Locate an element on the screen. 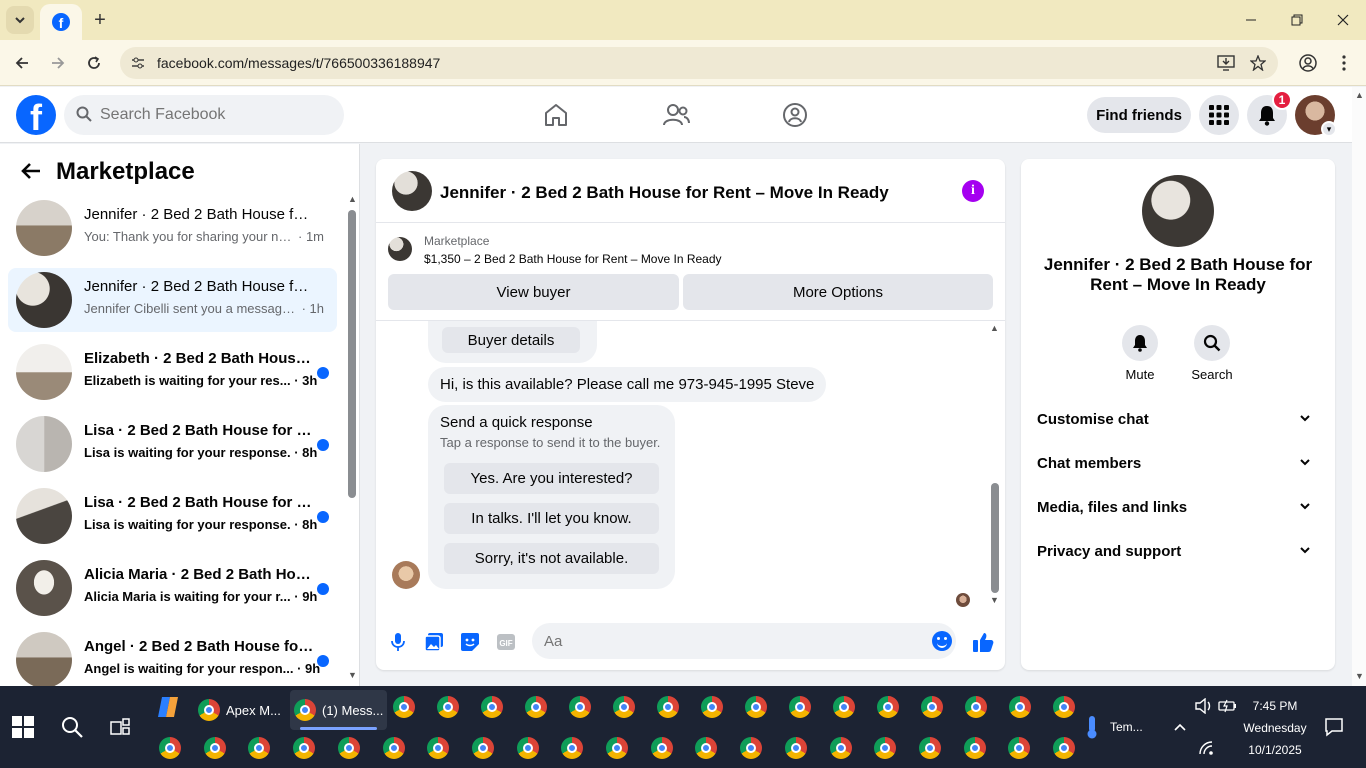 The width and height of the screenshot is (1366, 768). buyer-details-button: Buyer details is located at coordinates (511, 340).